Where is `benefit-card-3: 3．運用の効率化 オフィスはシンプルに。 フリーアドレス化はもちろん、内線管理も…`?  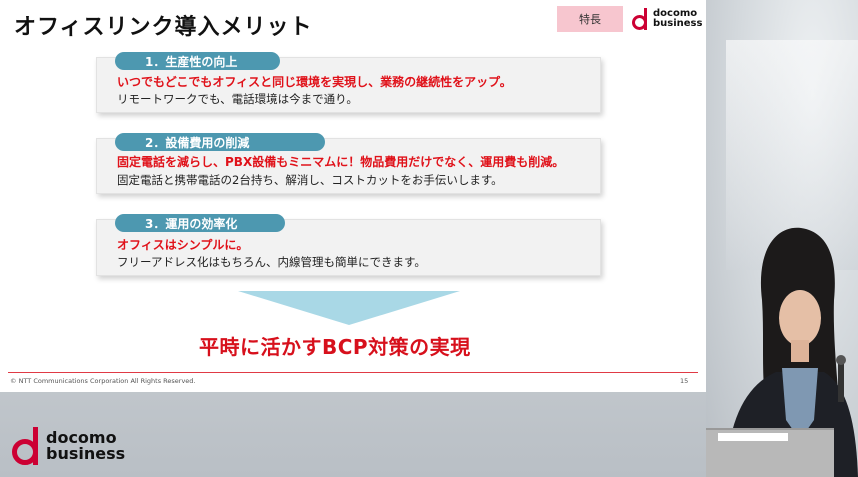 benefit-card-3: 3．運用の効率化 オフィスはシンプルに。 フリーアドレス化はもちろん、内線管理も… is located at coordinates (348, 245).